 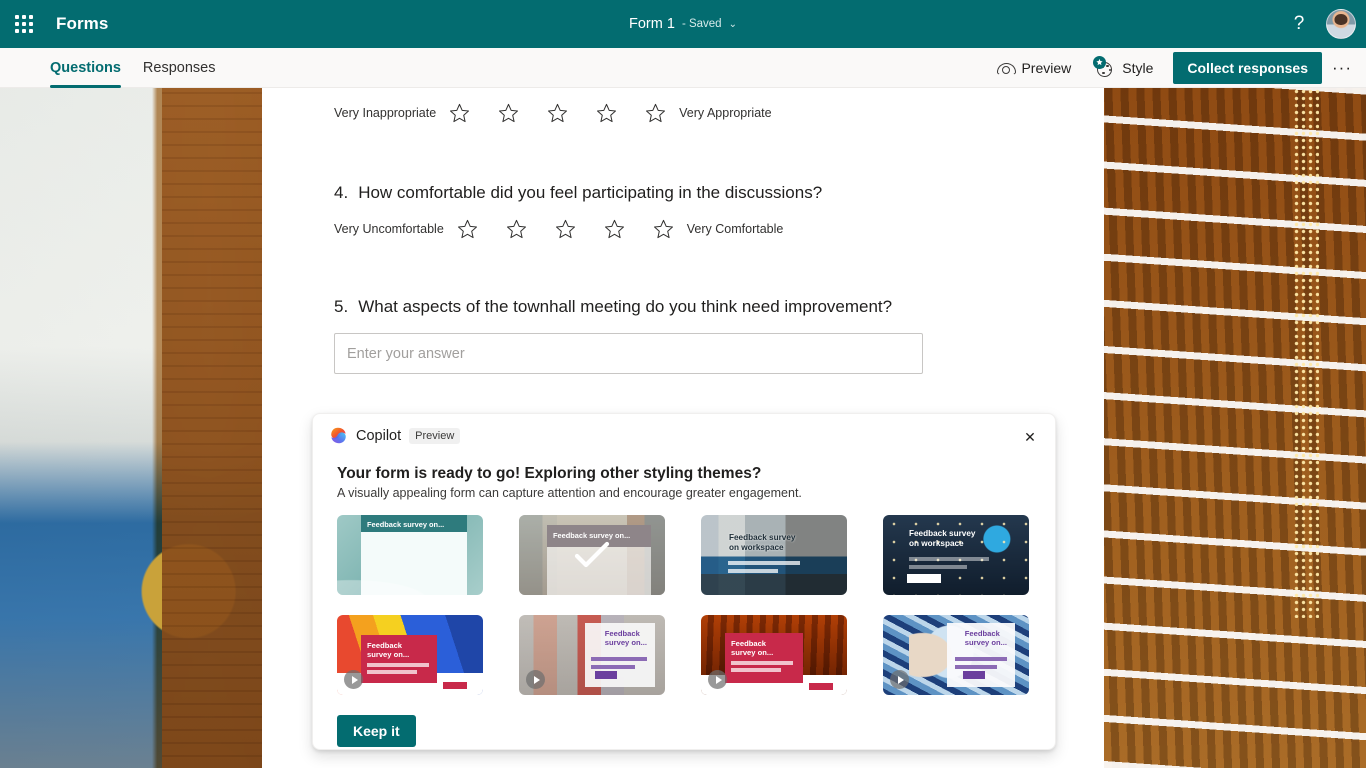 What do you see at coordinates (1007, 69) in the screenshot?
I see `eye-icon` at bounding box center [1007, 69].